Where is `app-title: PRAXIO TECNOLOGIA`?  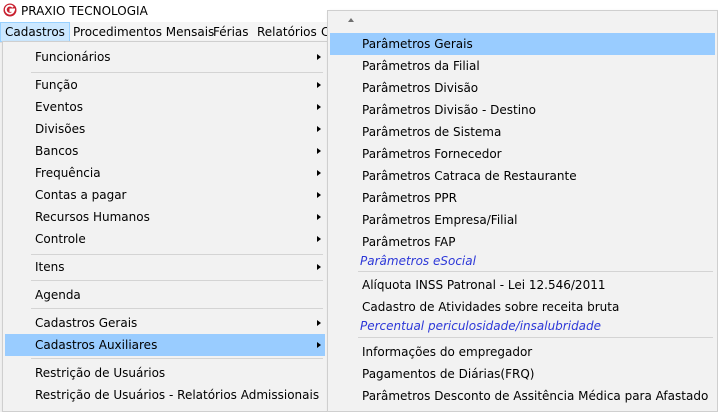
app-title: PRAXIO TECNOLOGIA is located at coordinates (84, 11).